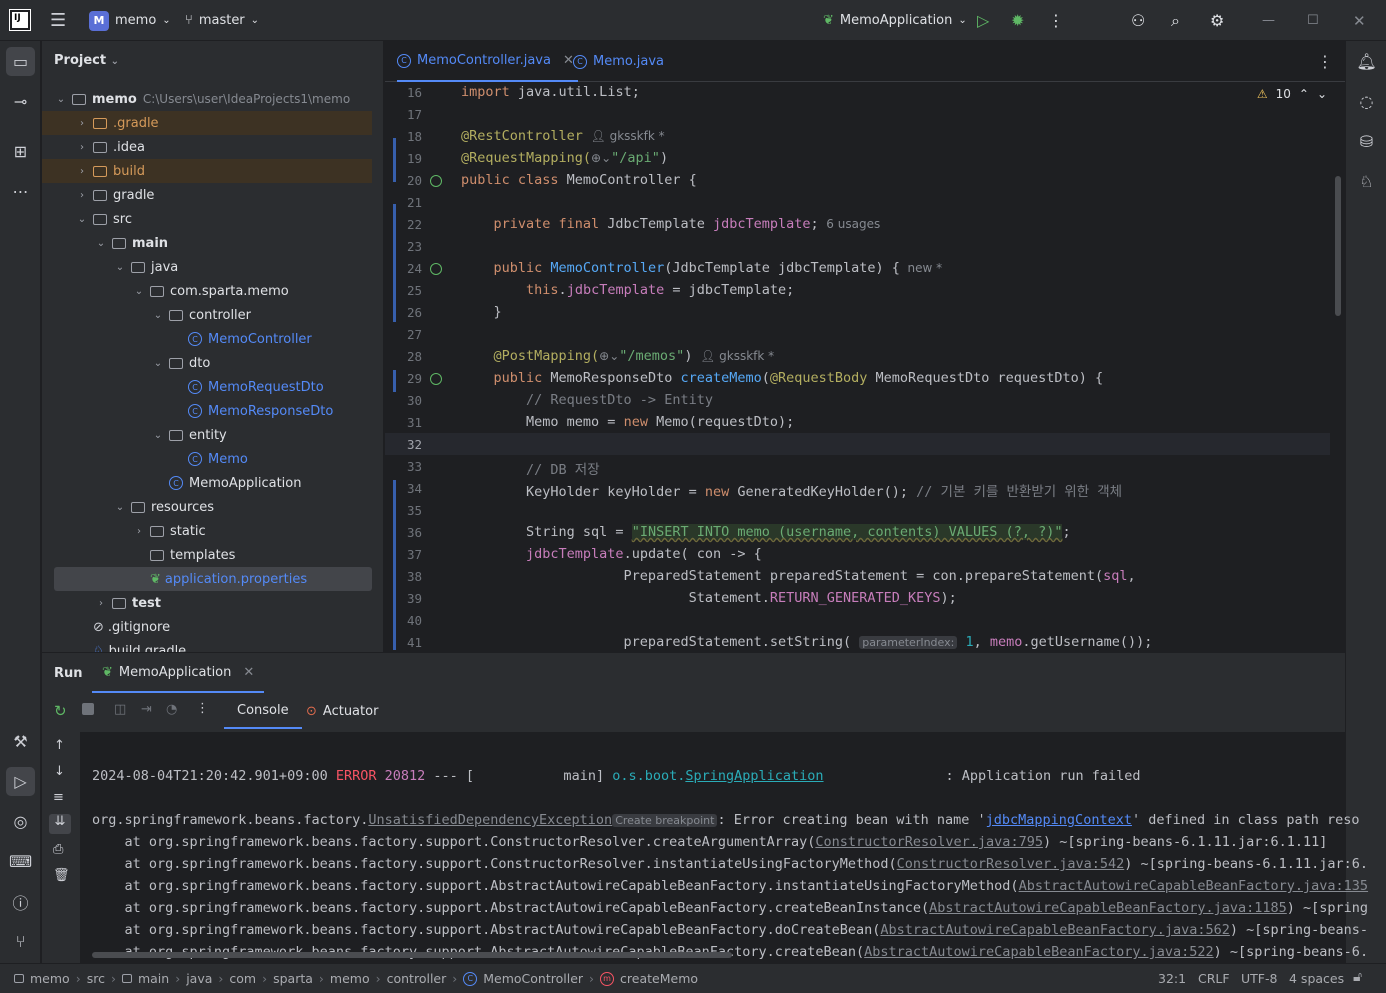 This screenshot has width=1386, height=993. Describe the element at coordinates (895, 20) in the screenshot. I see `run-config-selector: ❦ MemoApplication ⌄` at that location.